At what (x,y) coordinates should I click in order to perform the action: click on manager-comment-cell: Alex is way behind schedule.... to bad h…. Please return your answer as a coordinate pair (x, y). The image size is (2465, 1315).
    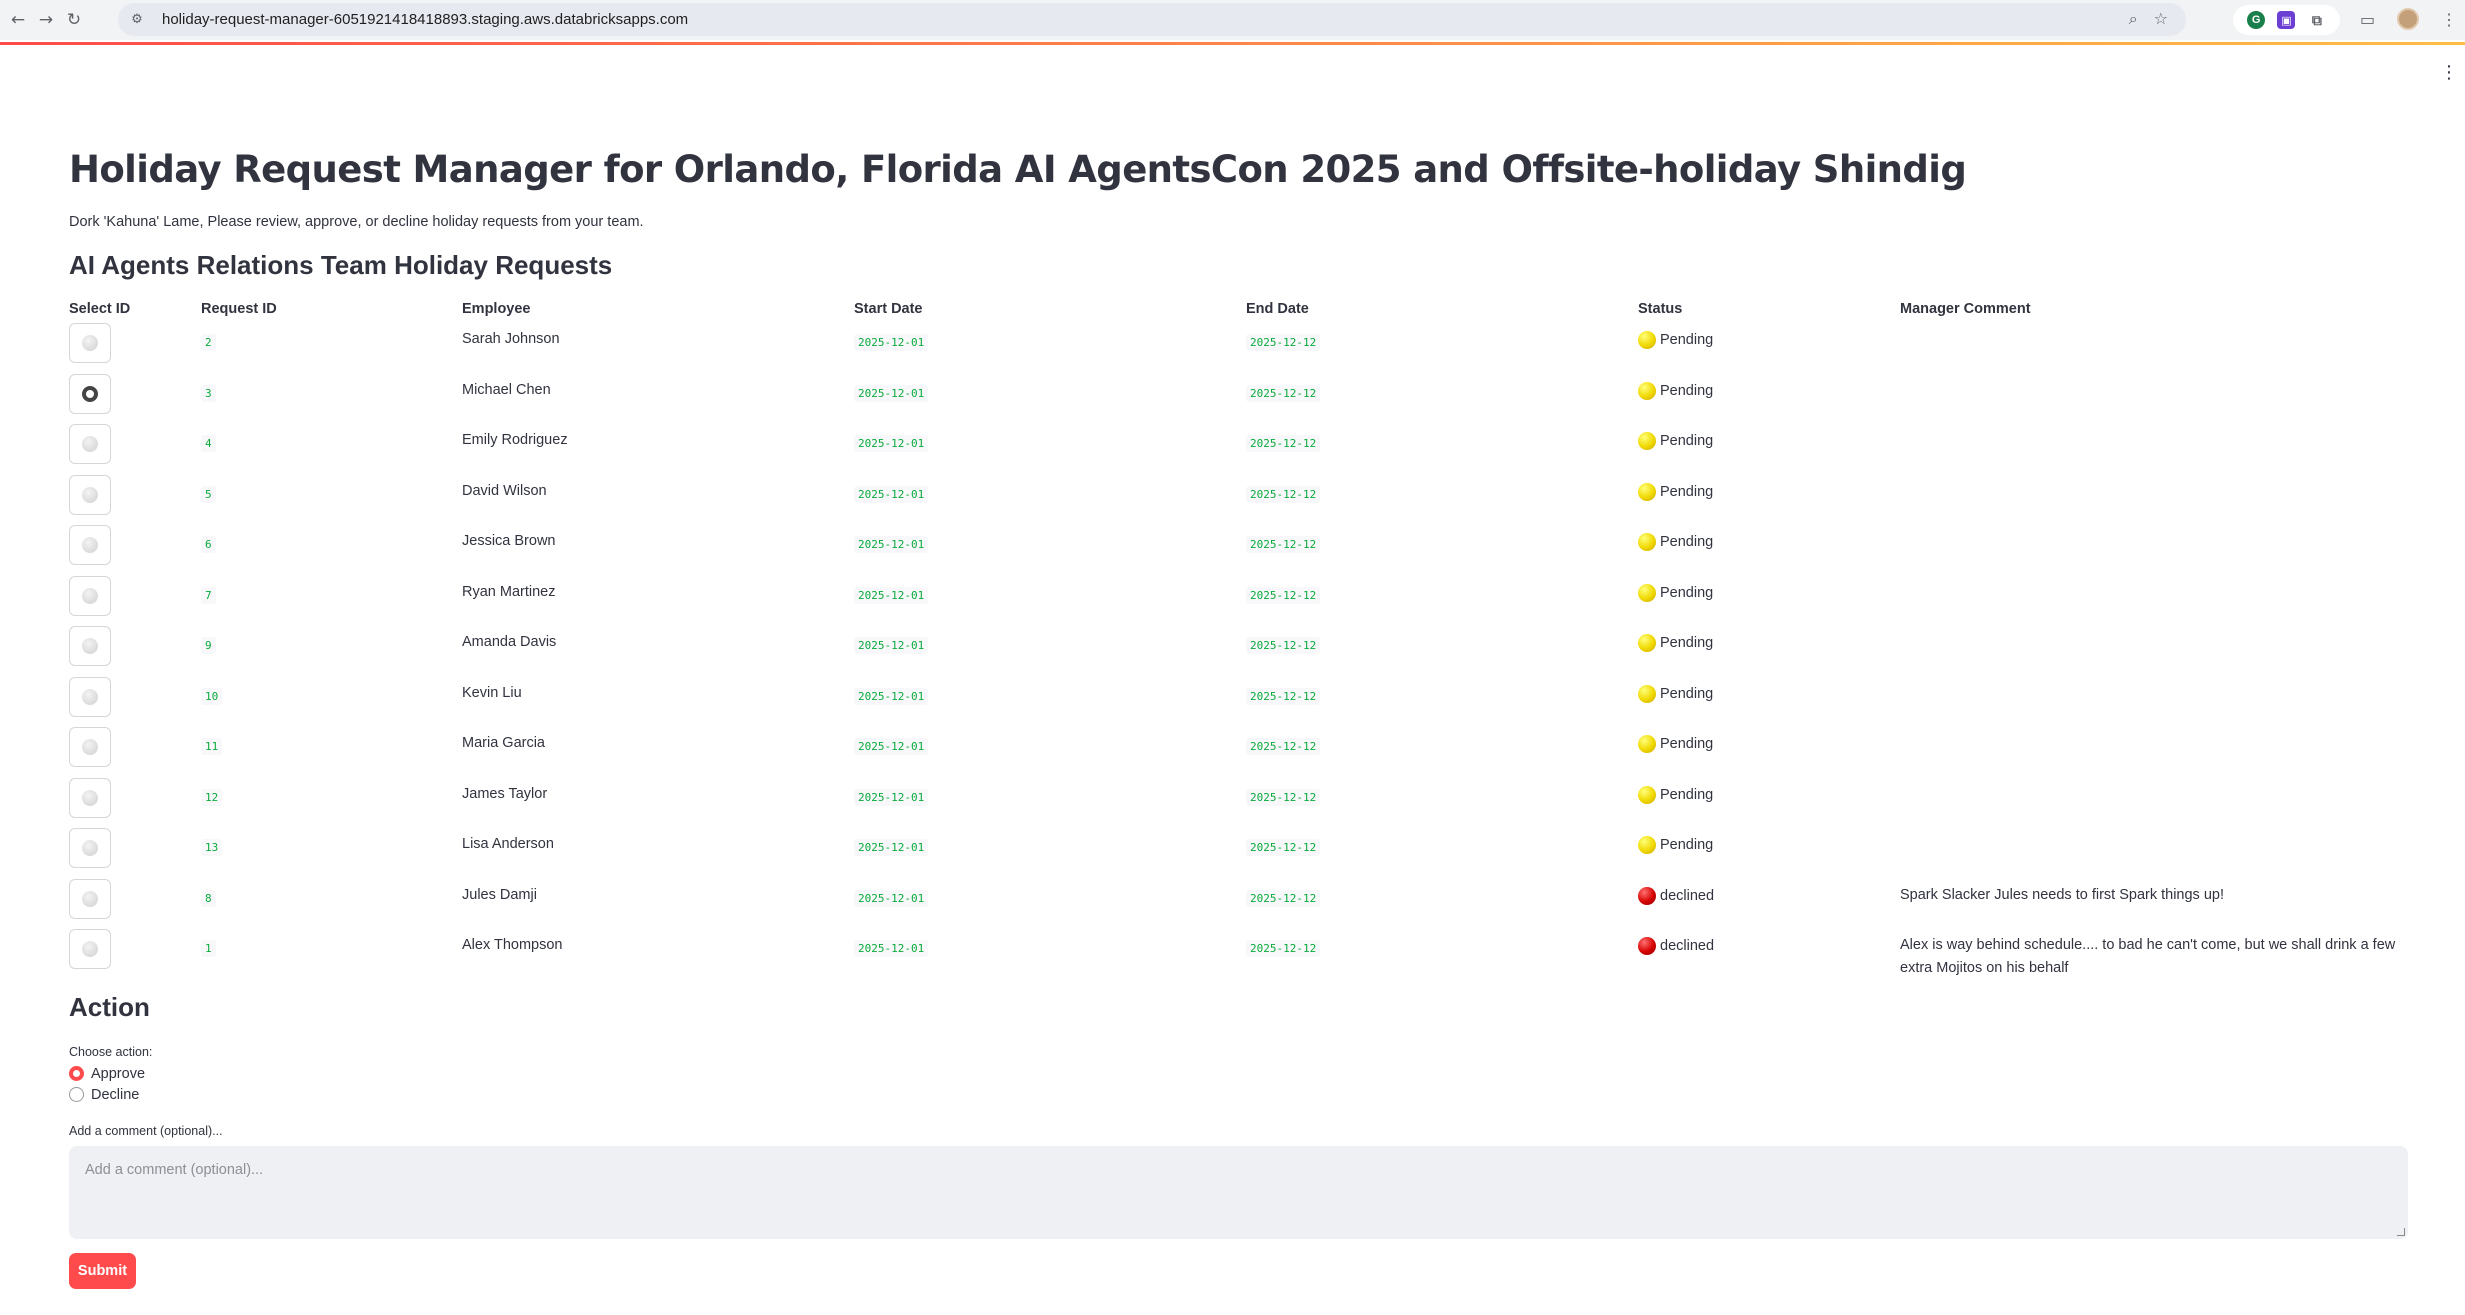
    Looking at the image, I should click on (2148, 956).